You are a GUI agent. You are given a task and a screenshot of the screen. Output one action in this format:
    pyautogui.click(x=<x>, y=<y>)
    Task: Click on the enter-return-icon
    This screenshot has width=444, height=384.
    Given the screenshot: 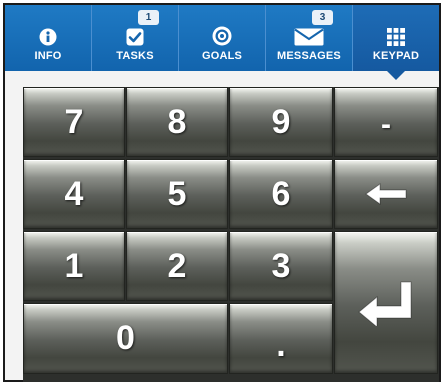 What is the action you would take?
    pyautogui.click(x=385, y=303)
    